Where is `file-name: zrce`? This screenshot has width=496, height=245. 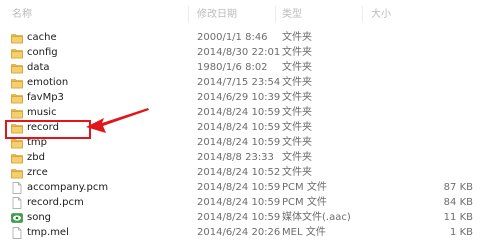
file-name: zrce is located at coordinates (37, 172).